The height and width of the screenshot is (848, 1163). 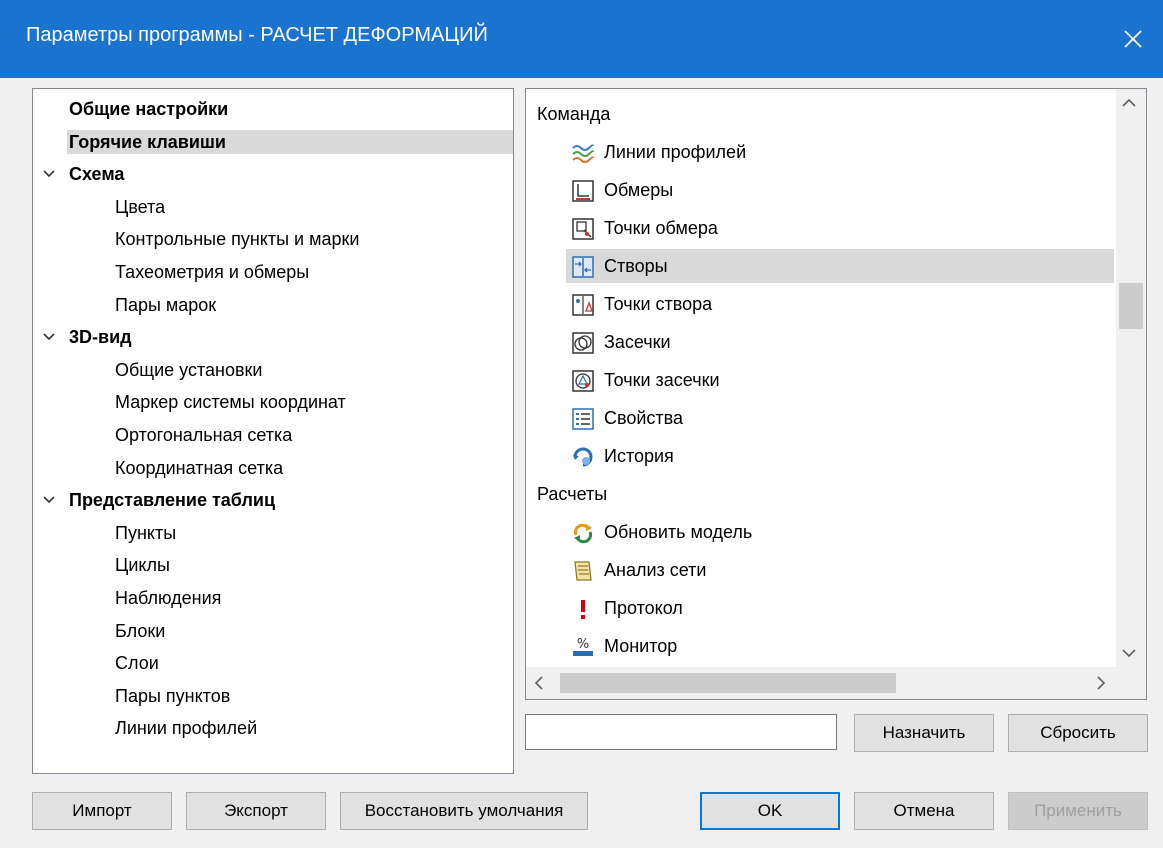 I want to click on vertical-scrollbar, so click(x=1131, y=378).